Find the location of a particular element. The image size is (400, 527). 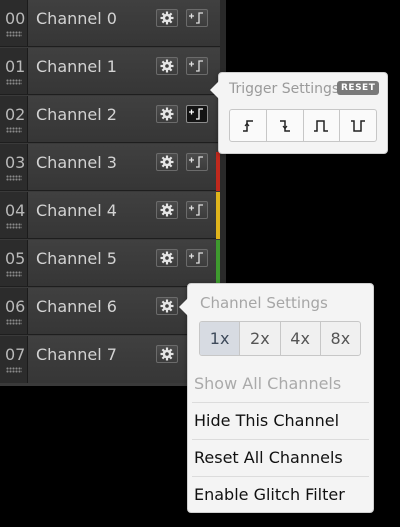

trigger-button-active is located at coordinates (197, 114).